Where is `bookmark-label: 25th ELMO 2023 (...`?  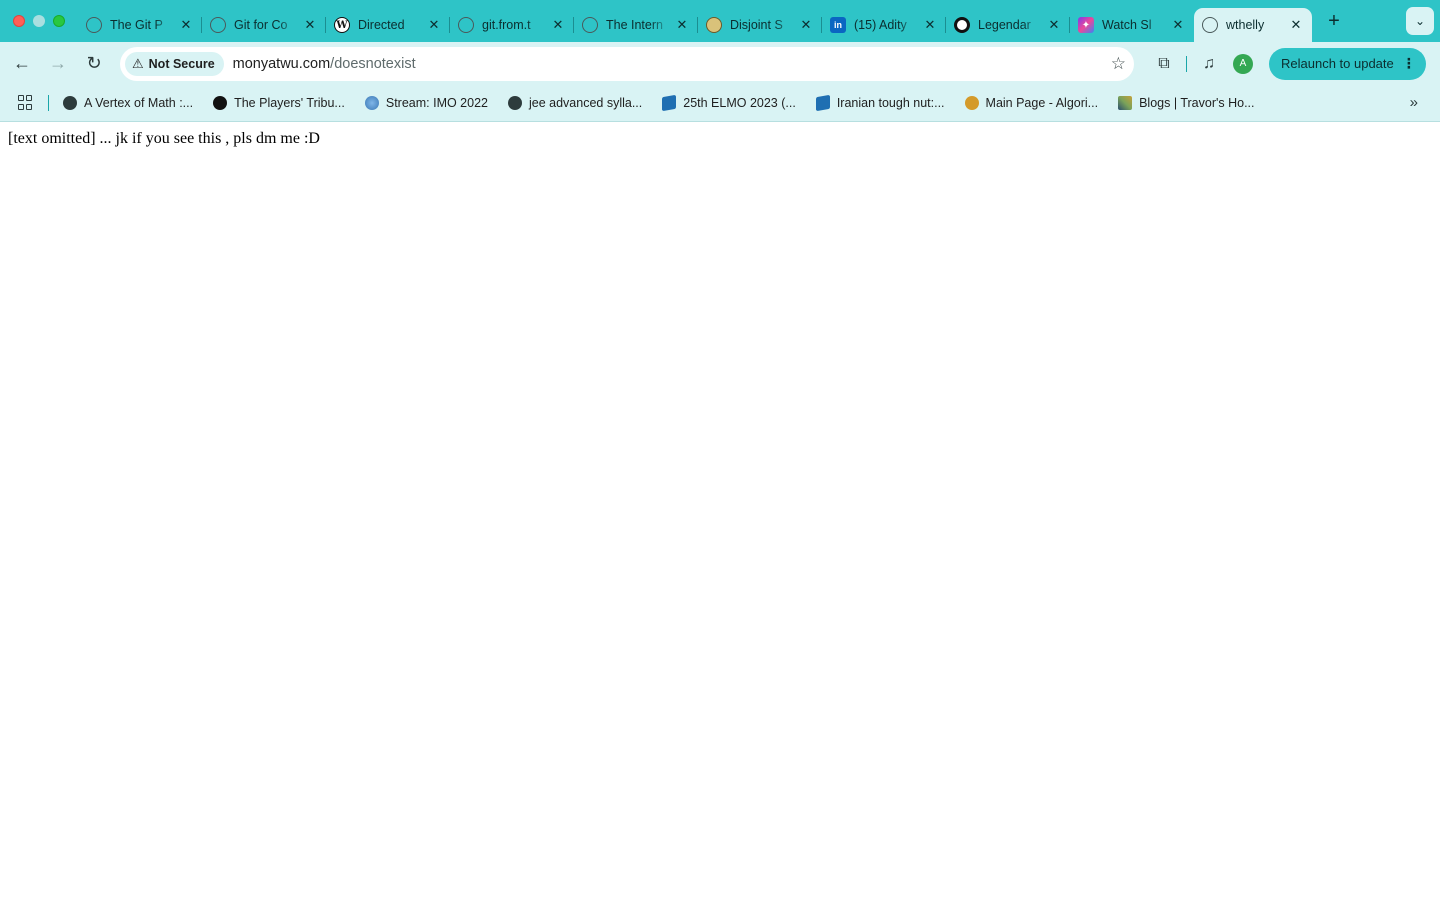 bookmark-label: 25th ELMO 2023 (... is located at coordinates (739, 103).